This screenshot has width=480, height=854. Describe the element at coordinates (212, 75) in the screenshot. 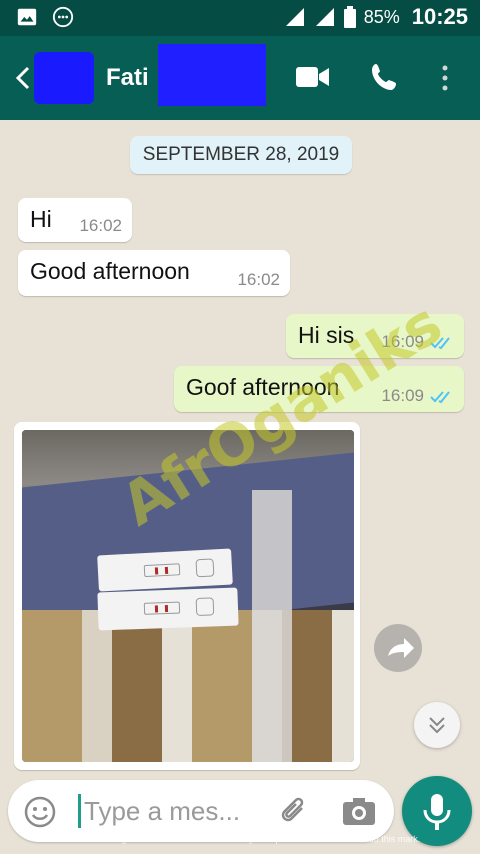

I see `redaction-block` at that location.